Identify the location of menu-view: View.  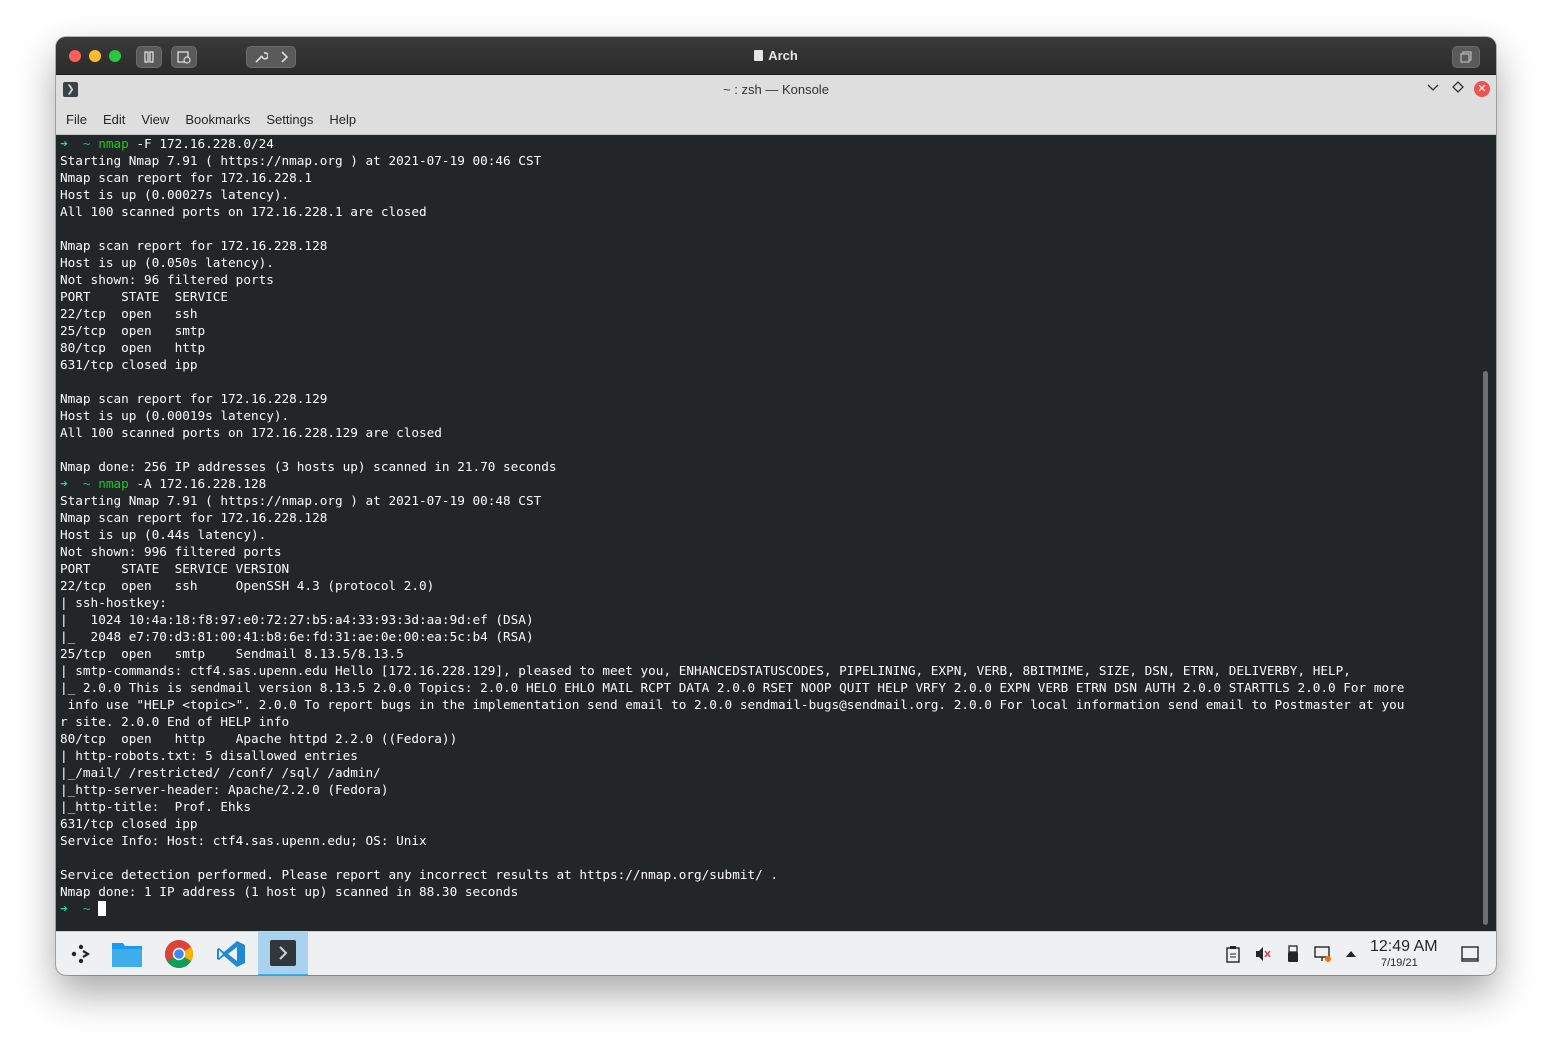
(159, 119).